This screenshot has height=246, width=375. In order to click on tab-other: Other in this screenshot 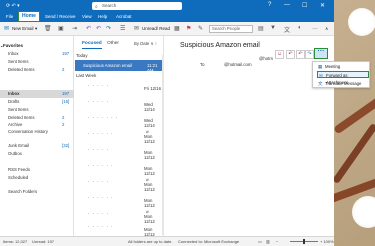, I will do `click(113, 43)`.